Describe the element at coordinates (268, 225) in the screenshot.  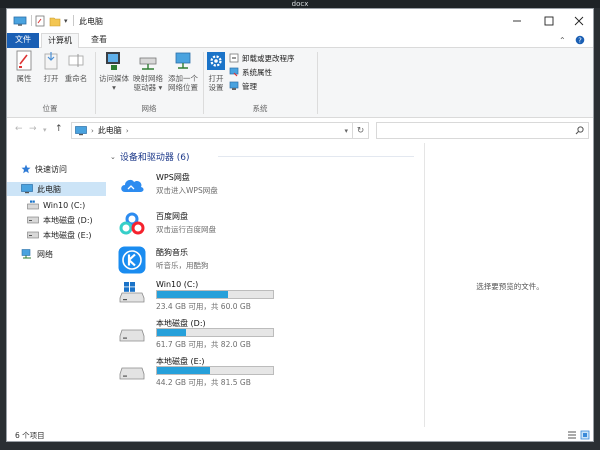
I see `tile-baidu-netdisk: 百度网盘 双击运行百度网盘` at that location.